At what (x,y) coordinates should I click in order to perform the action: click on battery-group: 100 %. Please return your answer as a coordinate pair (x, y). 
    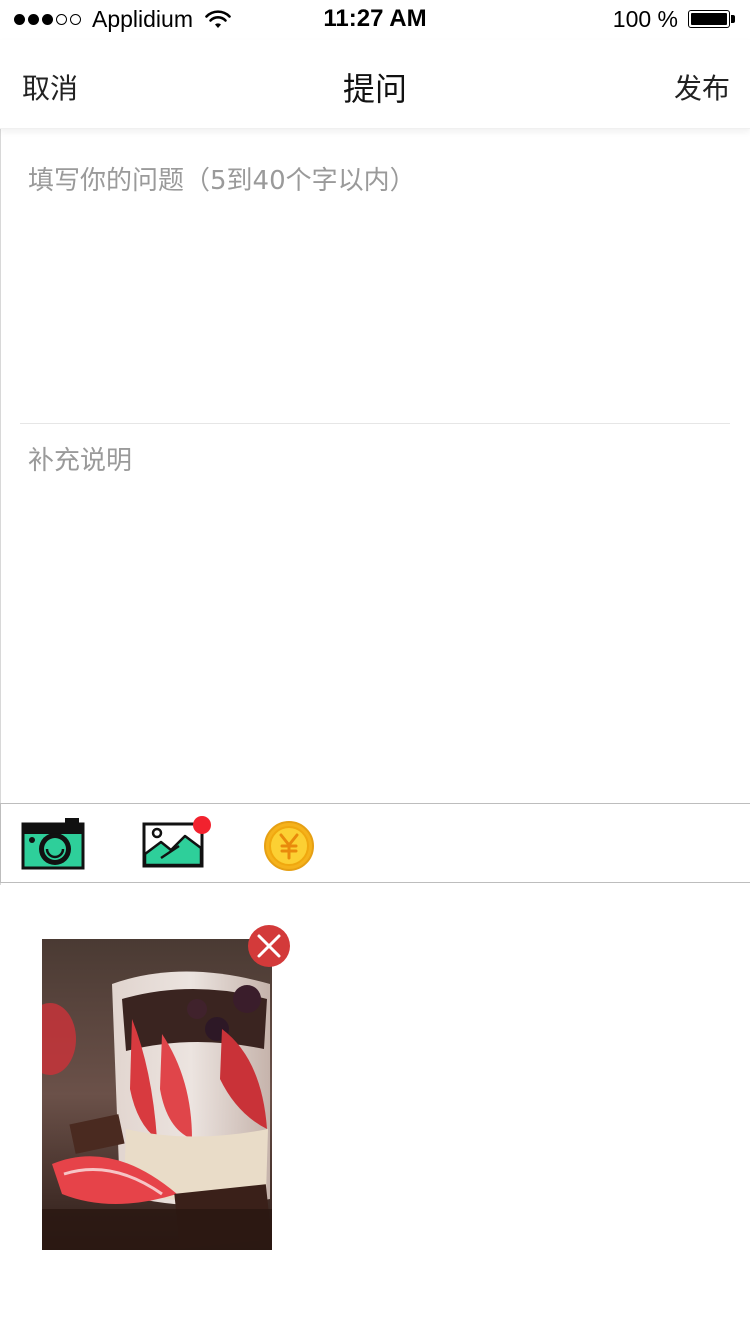
    Looking at the image, I should click on (674, 19).